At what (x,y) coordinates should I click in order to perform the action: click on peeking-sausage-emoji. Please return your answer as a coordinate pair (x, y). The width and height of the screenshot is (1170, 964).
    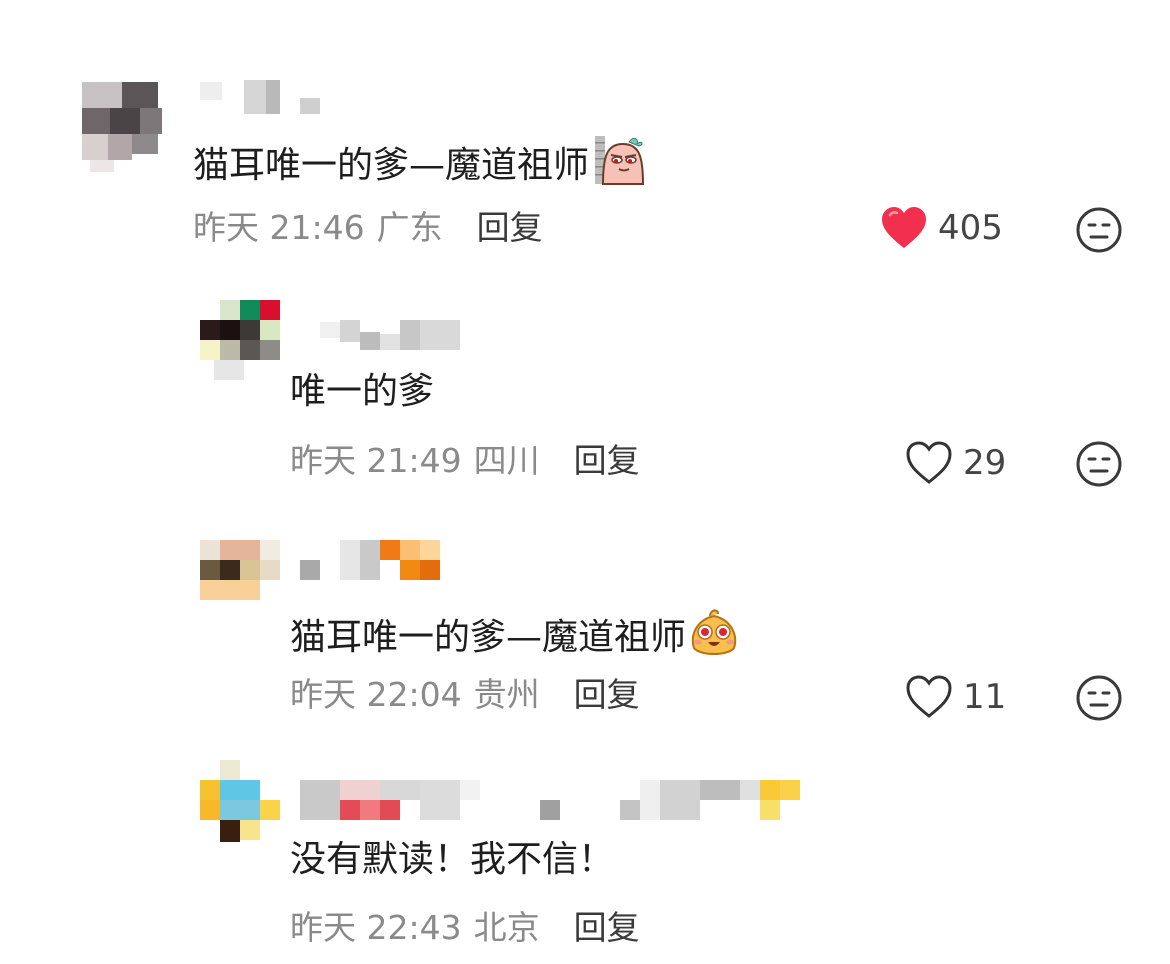
    Looking at the image, I should click on (619, 165).